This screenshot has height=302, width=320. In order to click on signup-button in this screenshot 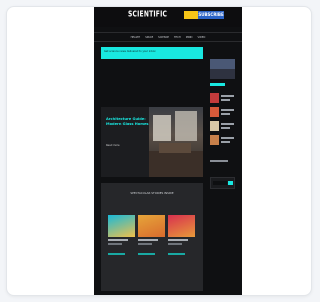, I will do `click(230, 183)`.